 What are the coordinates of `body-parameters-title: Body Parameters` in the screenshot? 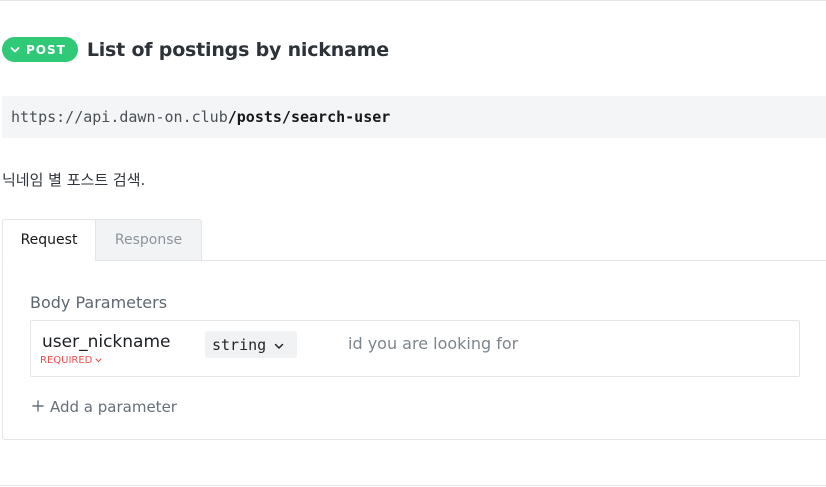 It's located at (99, 302).